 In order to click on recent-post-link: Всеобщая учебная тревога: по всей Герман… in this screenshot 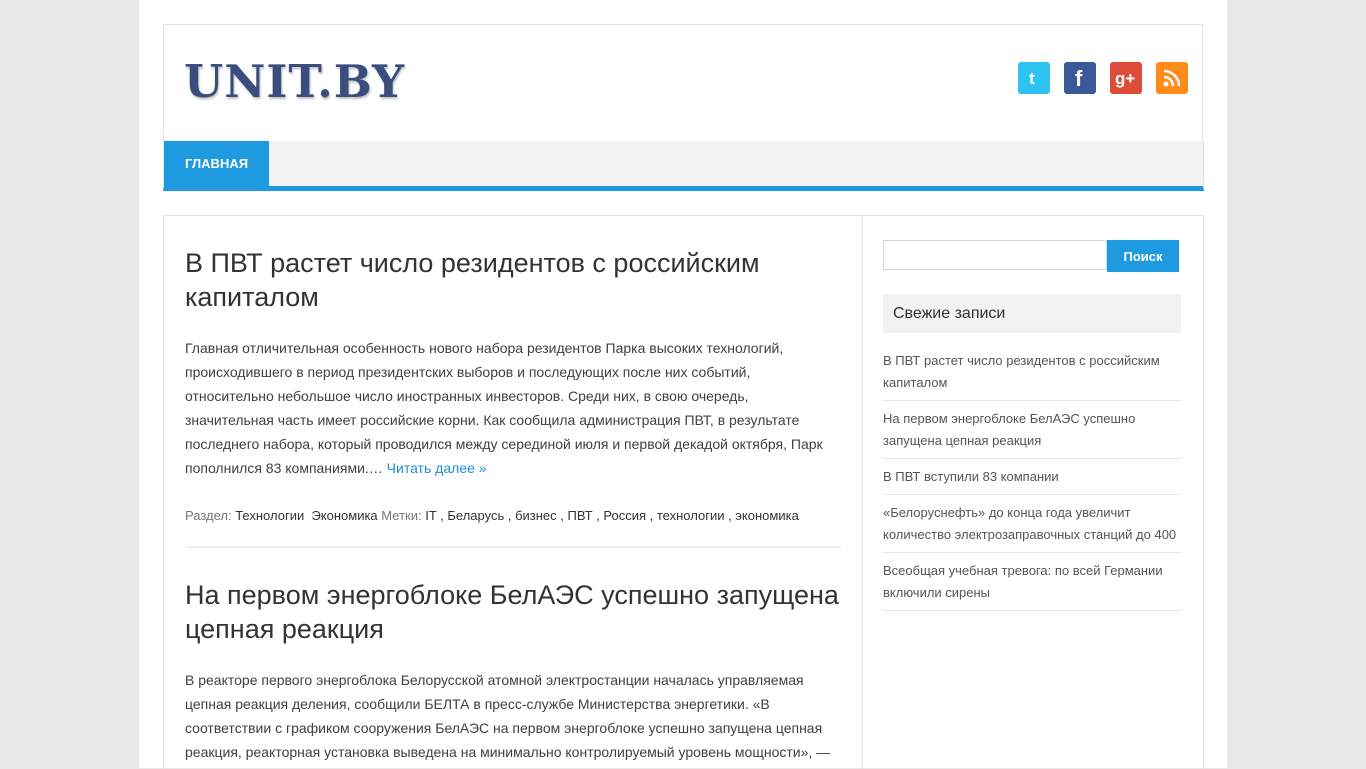, I will do `click(1032, 584)`.